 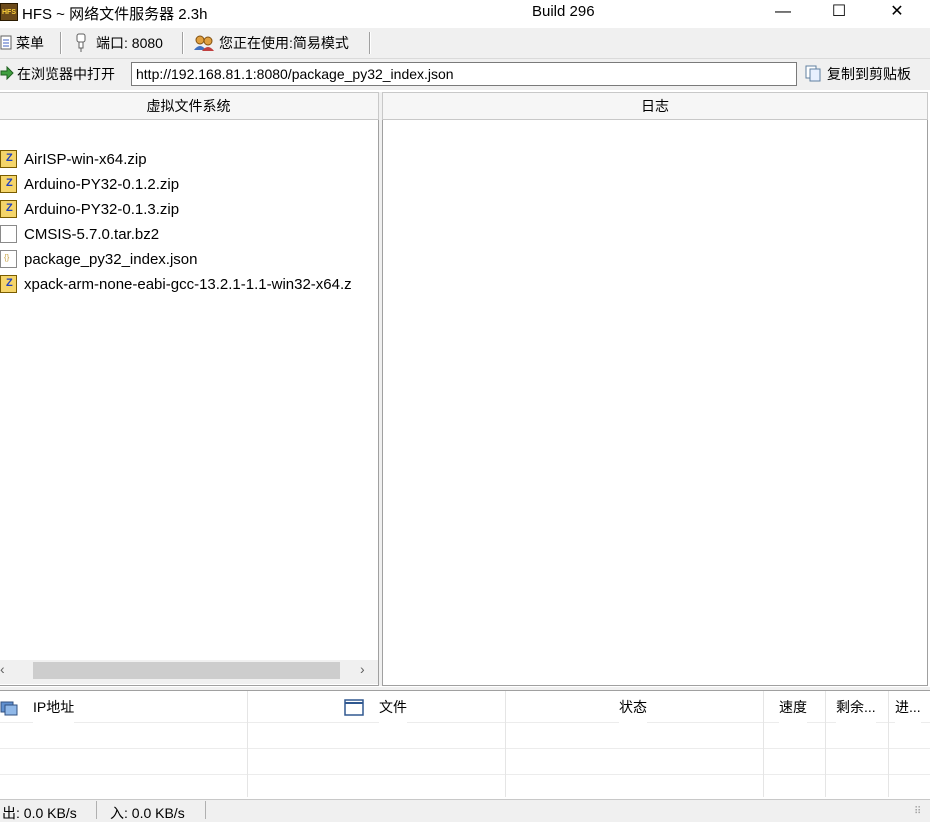 I want to click on port-button: 端口: 8080, so click(x=129, y=43).